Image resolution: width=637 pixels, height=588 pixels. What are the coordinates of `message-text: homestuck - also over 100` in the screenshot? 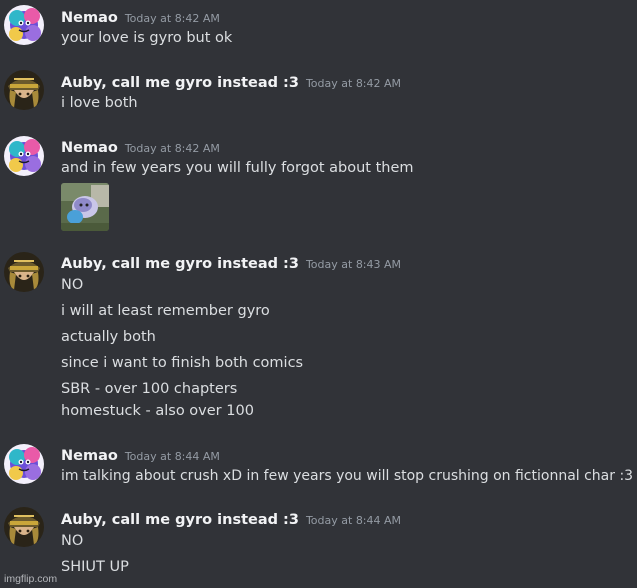 It's located at (157, 411).